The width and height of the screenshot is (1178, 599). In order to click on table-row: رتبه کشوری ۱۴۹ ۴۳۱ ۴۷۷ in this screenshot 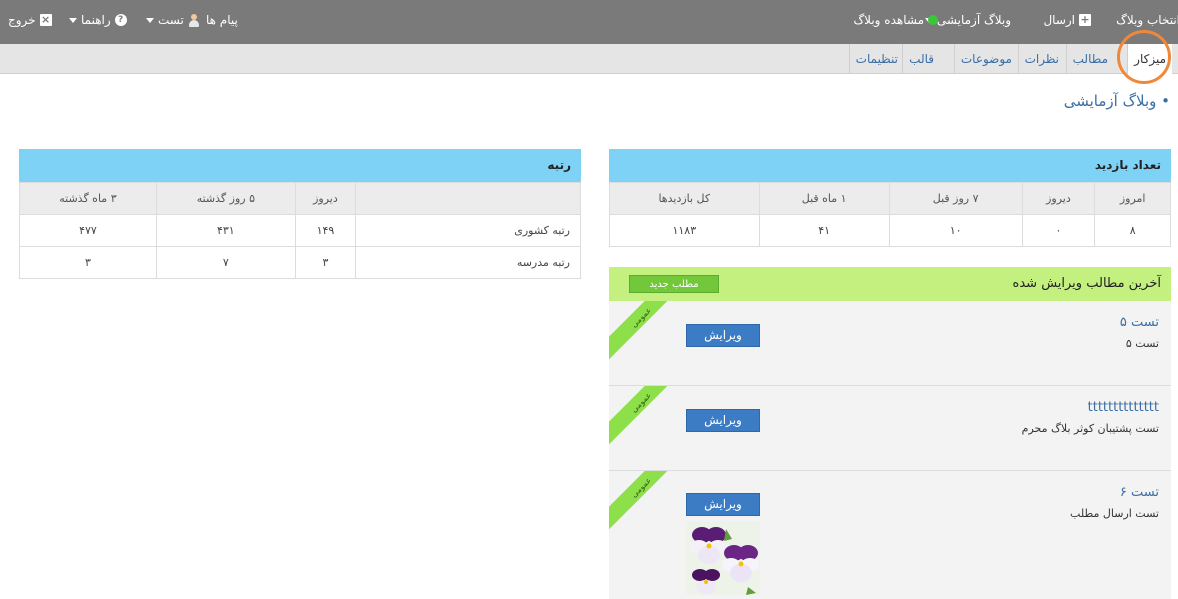, I will do `click(300, 230)`.